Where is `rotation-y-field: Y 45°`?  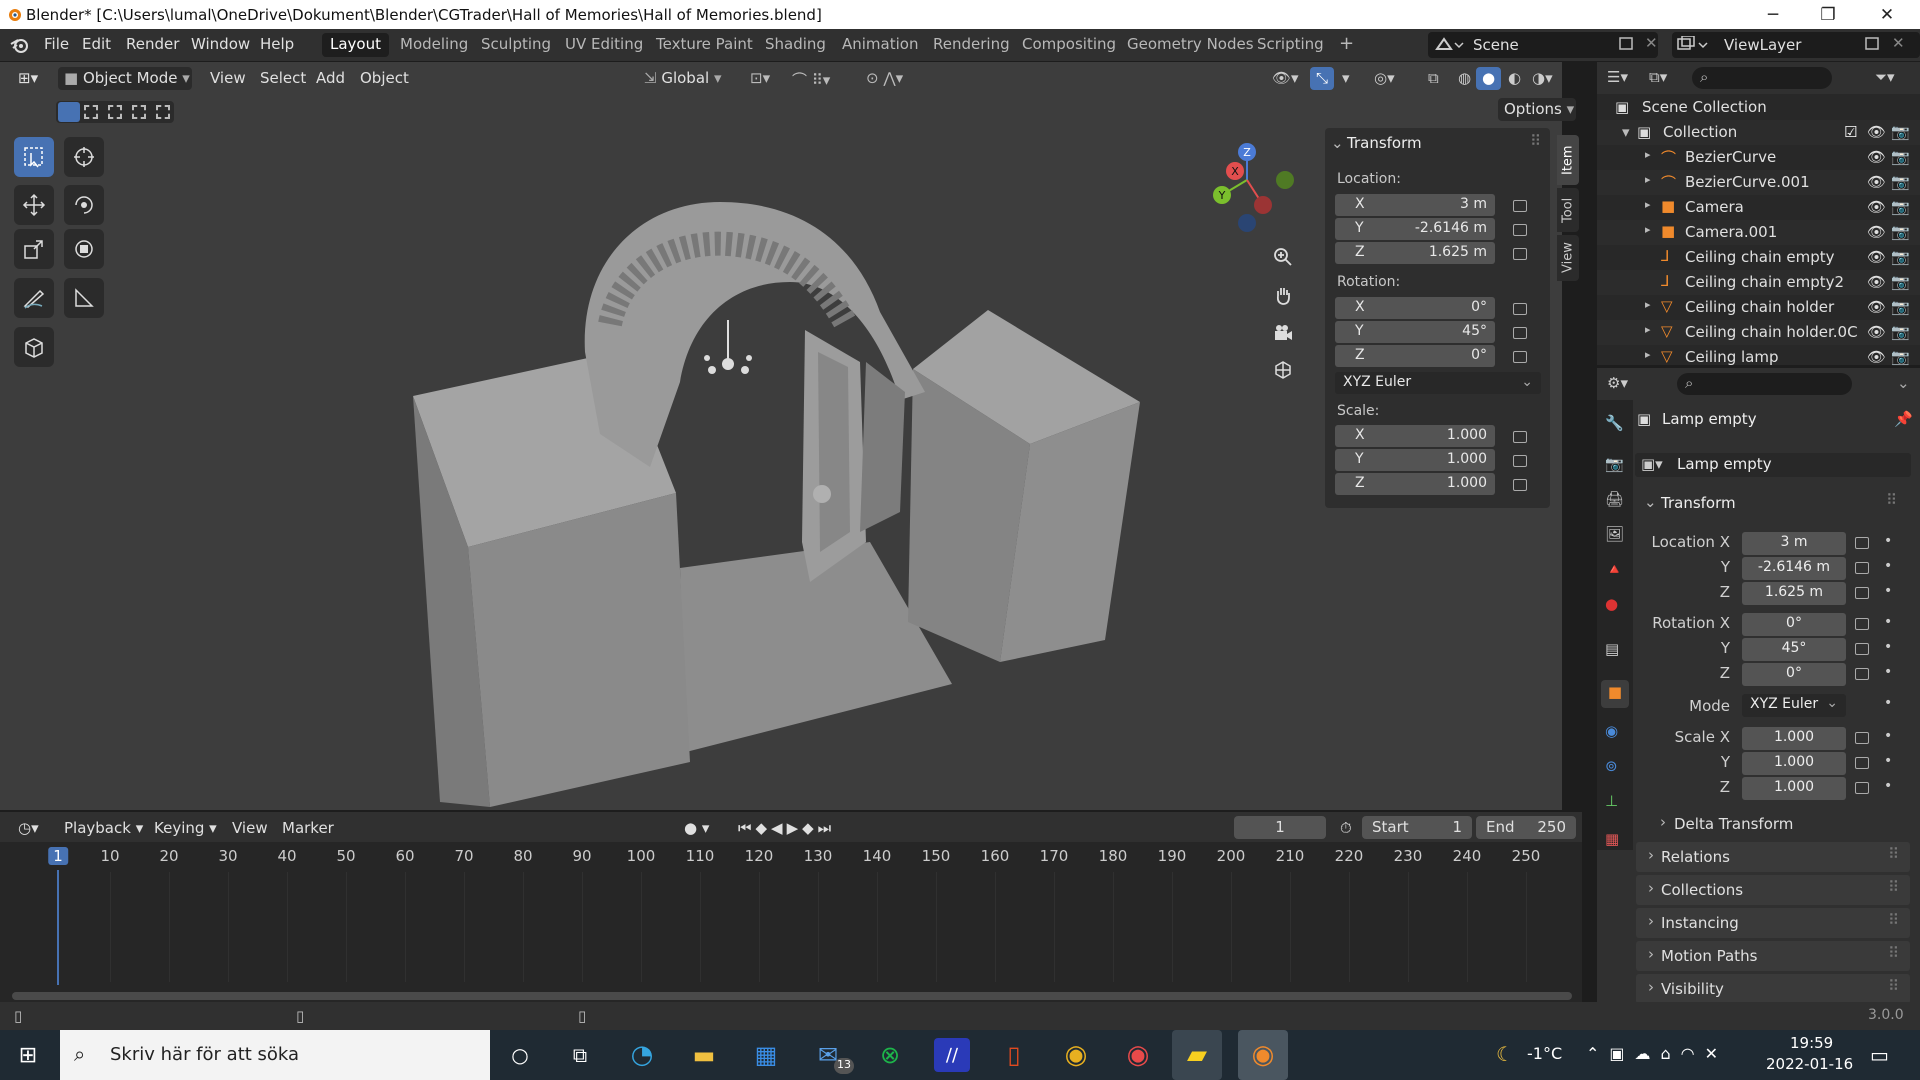 rotation-y-field: Y 45° is located at coordinates (1415, 332).